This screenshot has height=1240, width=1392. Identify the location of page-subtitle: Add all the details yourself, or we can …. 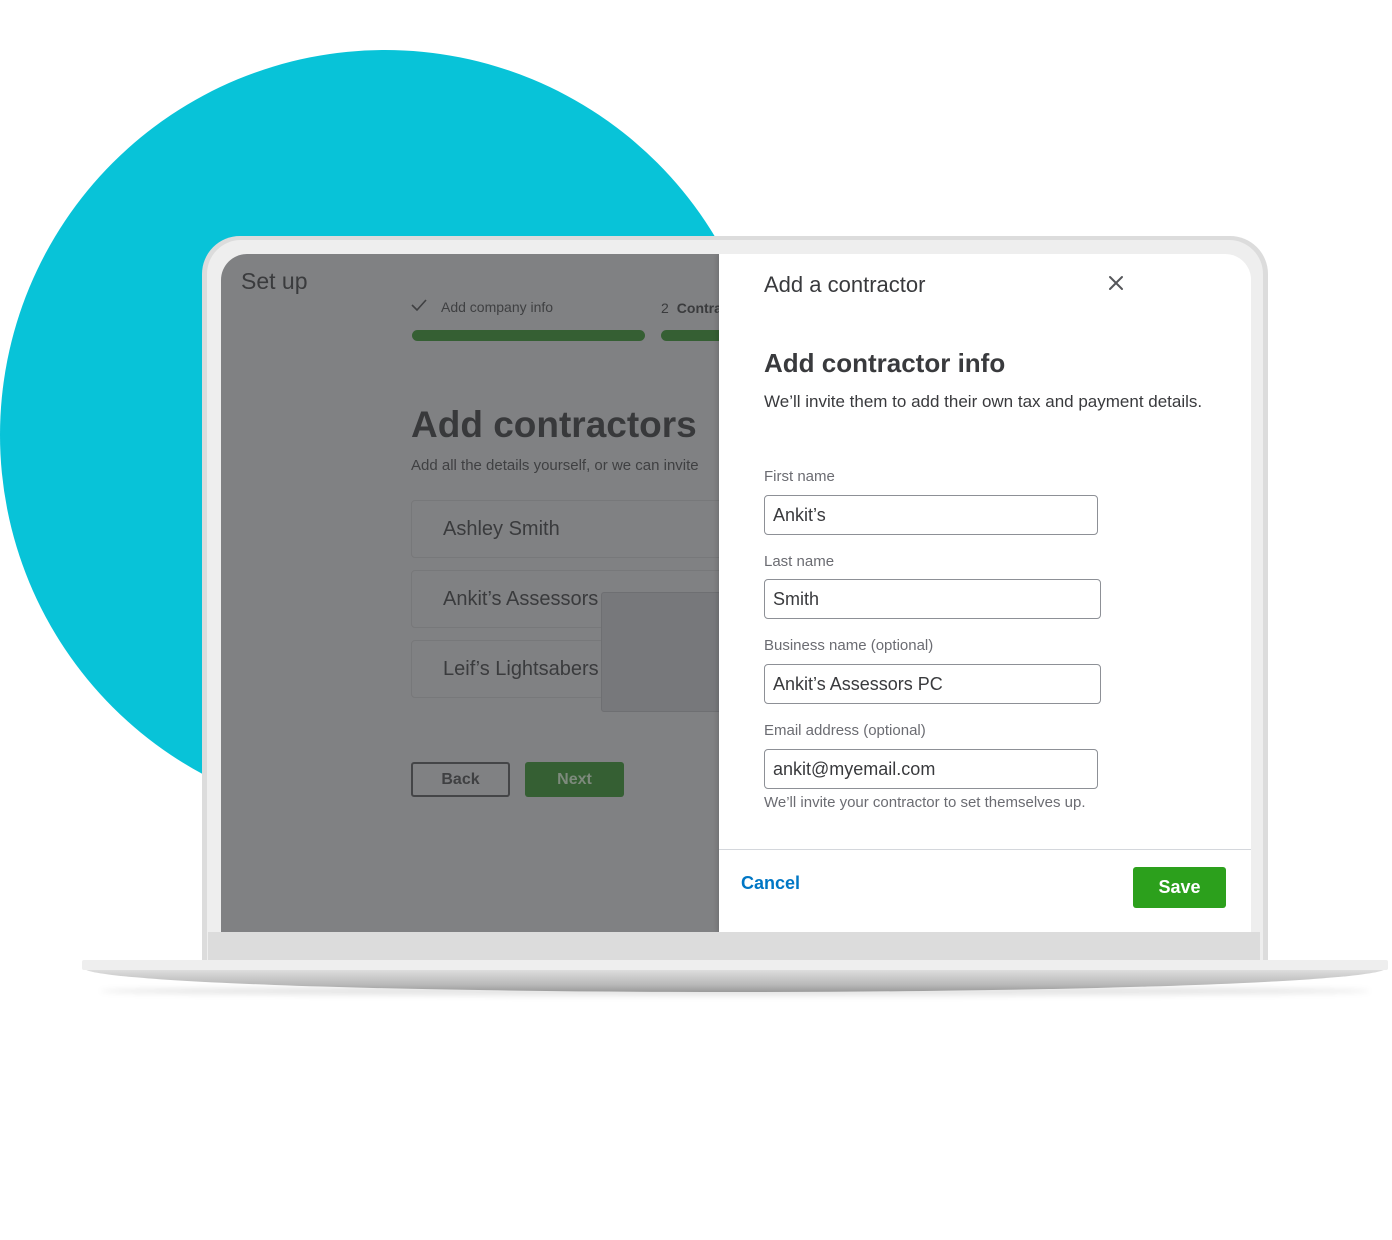
(555, 465).